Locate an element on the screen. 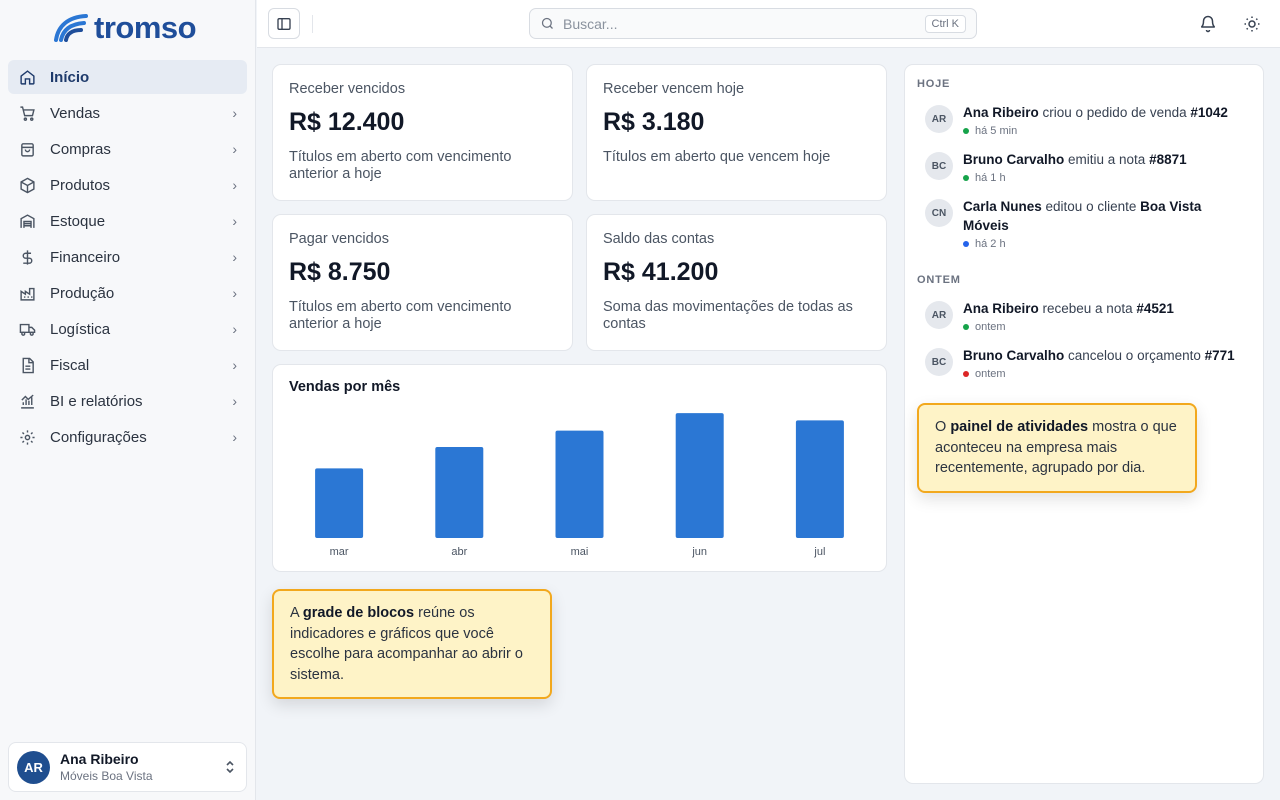  bar-chart: mar abr mai jun jul is located at coordinates (579, 485).